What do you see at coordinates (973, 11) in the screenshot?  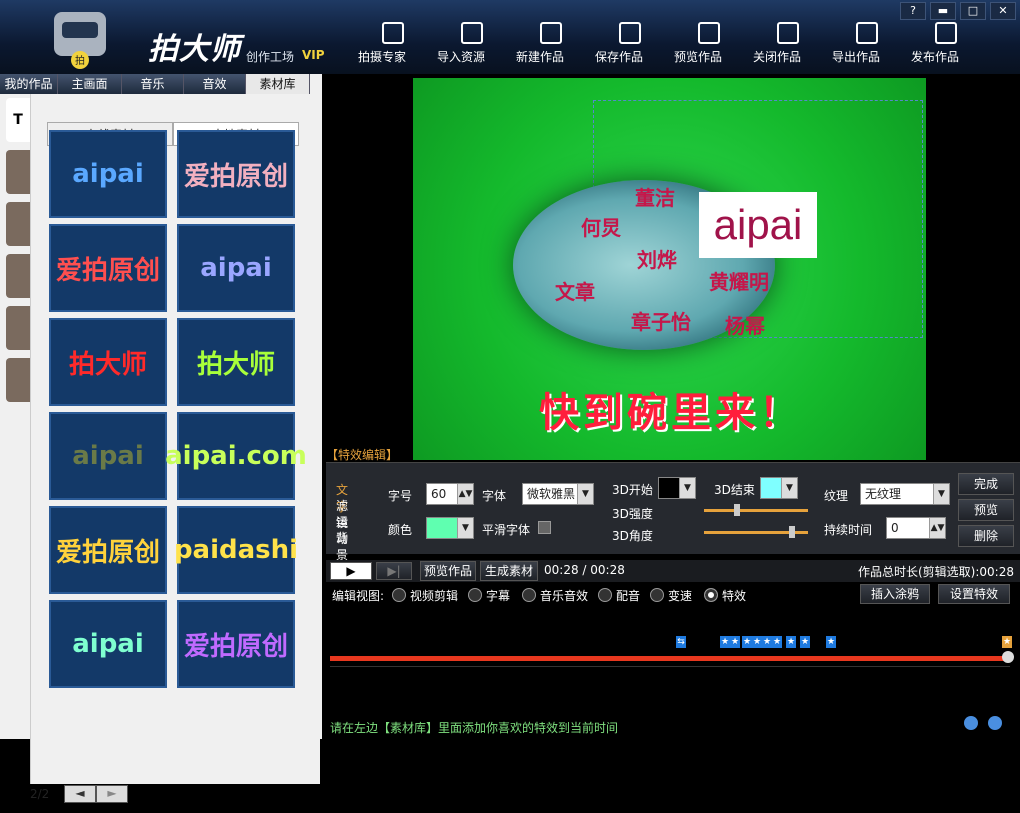 I see `maximize-icon: □` at bounding box center [973, 11].